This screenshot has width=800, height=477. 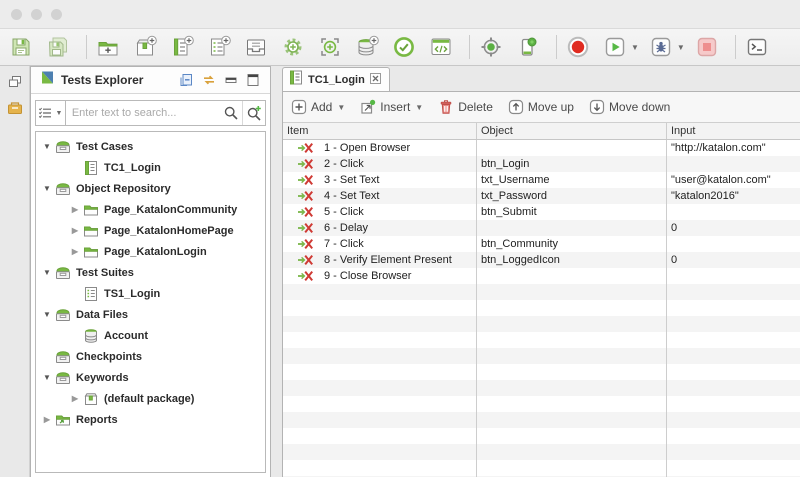 What do you see at coordinates (336, 79) in the screenshot?
I see `tab-tc1-login: TC1_Login` at bounding box center [336, 79].